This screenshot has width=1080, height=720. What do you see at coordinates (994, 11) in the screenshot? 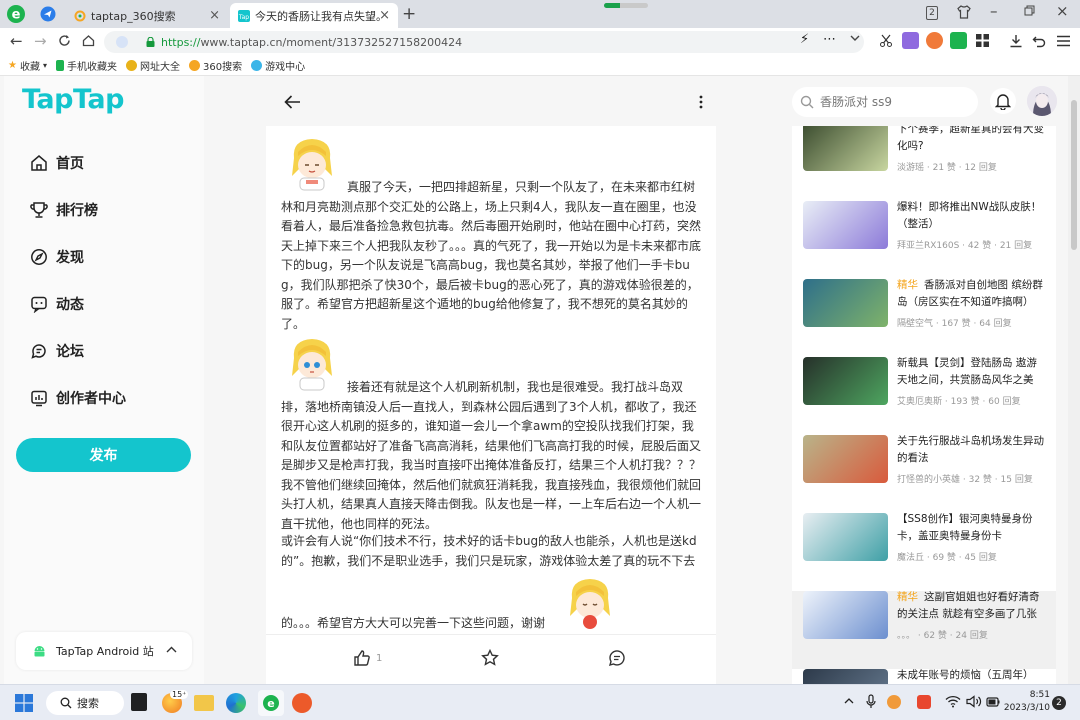
I see `minimize-icon: –` at bounding box center [994, 11].